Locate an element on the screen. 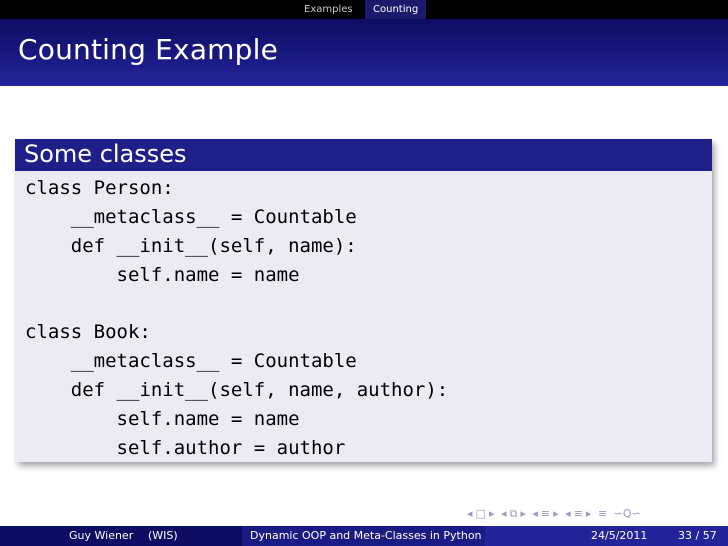  nav-tab-examples: Examples is located at coordinates (328, 9).